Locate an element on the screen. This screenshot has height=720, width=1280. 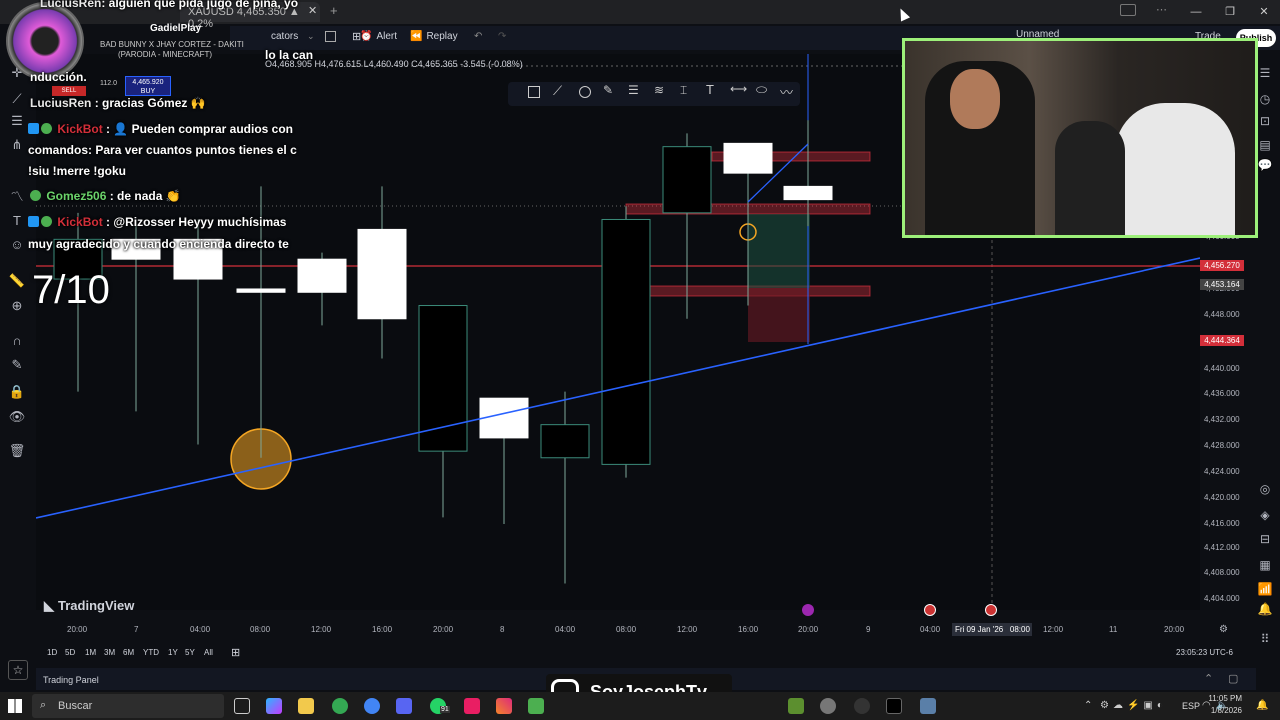
layers-icon: ◈ is located at coordinates (1265, 515).